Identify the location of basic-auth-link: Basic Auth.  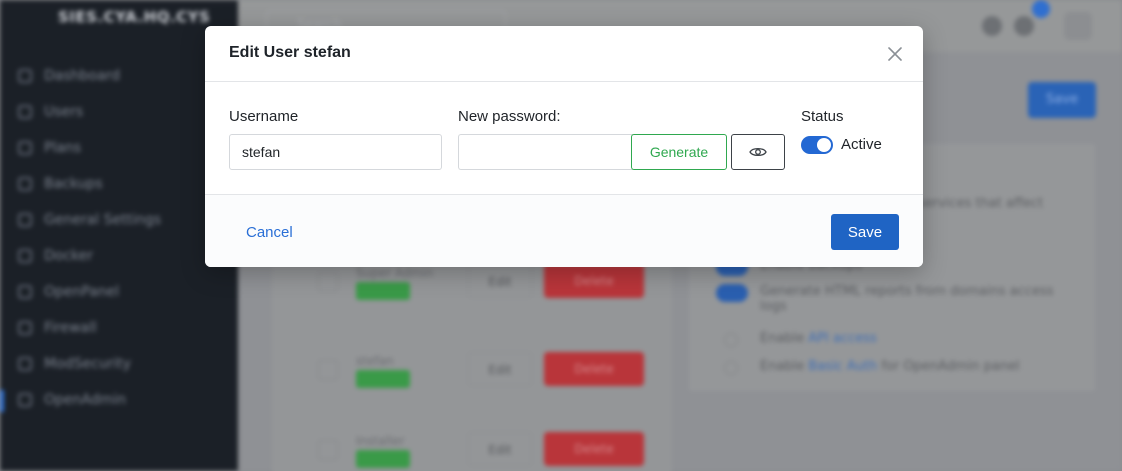
(842, 366).